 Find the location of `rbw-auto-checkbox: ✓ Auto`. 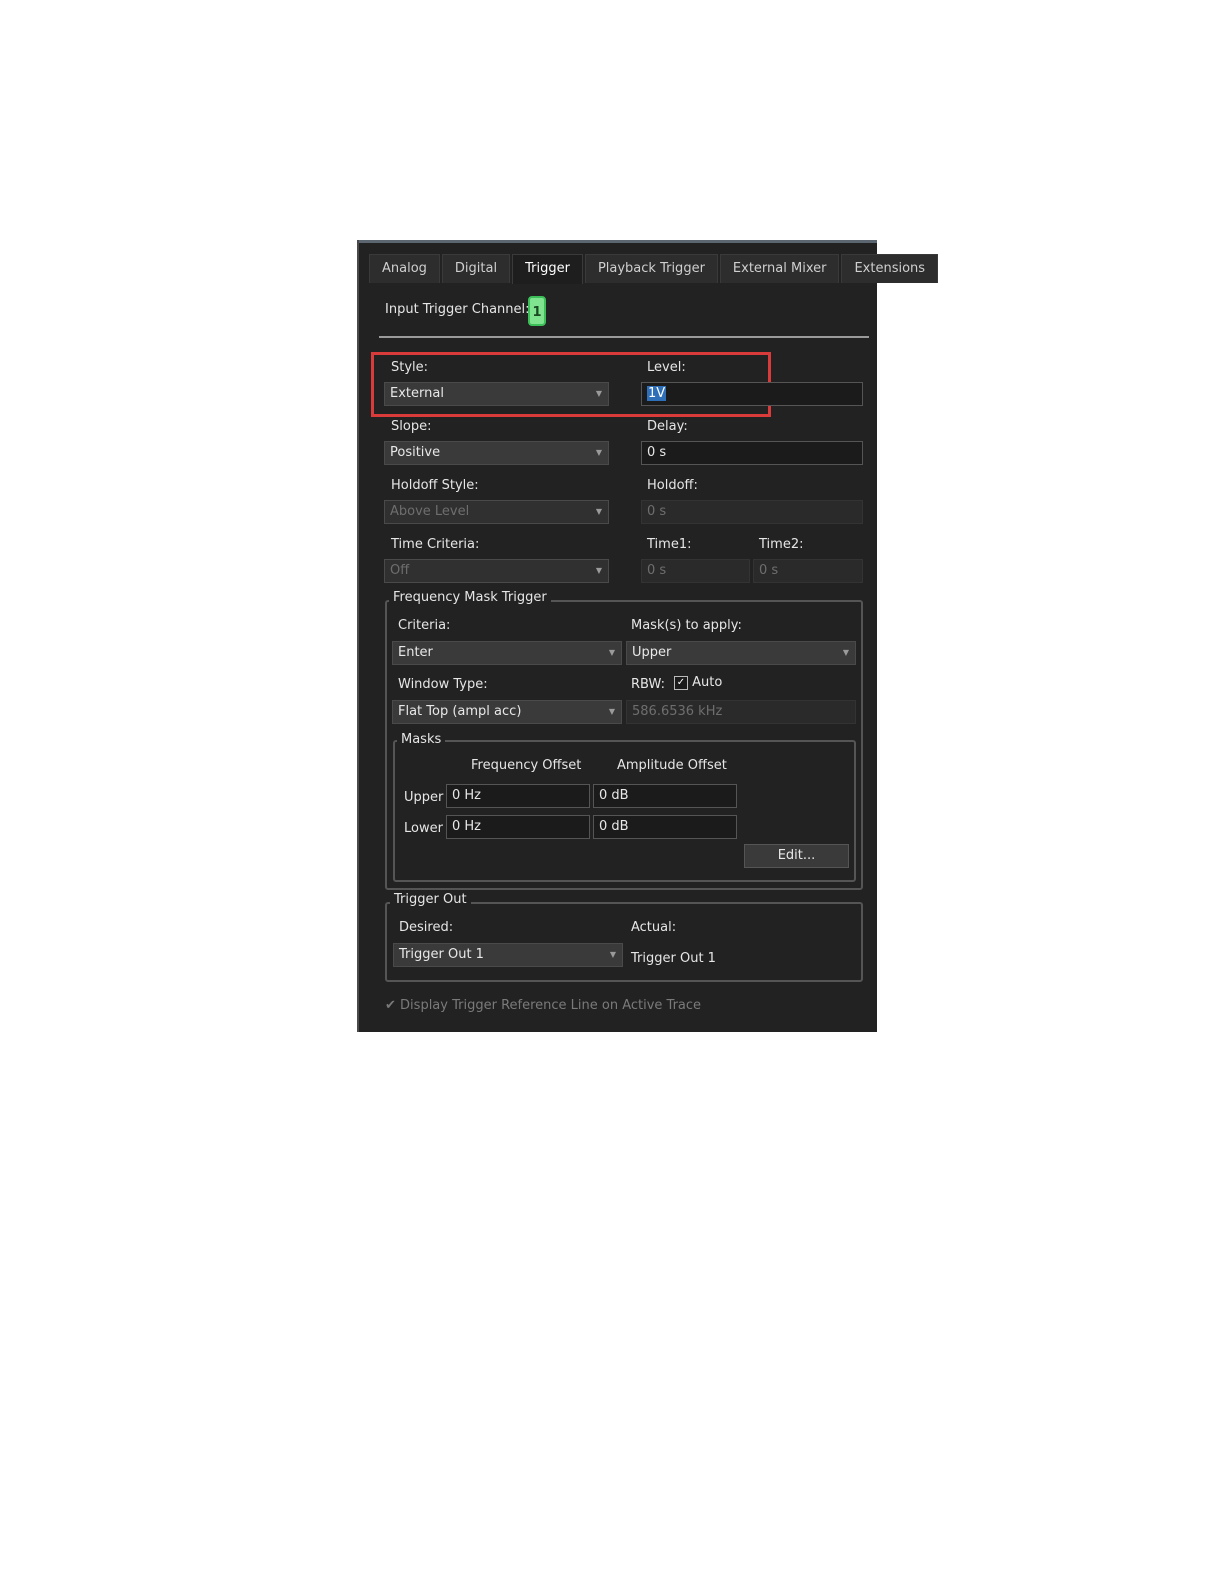

rbw-auto-checkbox: ✓ Auto is located at coordinates (698, 682).